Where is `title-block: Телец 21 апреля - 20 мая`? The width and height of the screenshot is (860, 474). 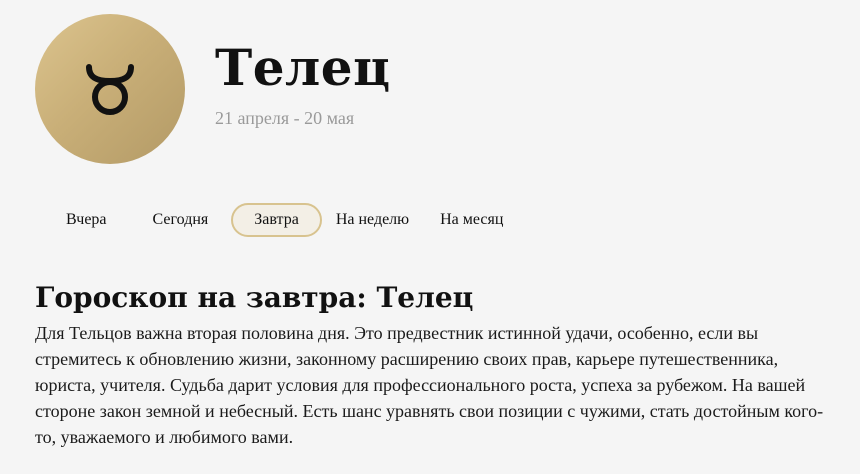
title-block: Телец 21 апреля - 20 мая is located at coordinates (303, 83).